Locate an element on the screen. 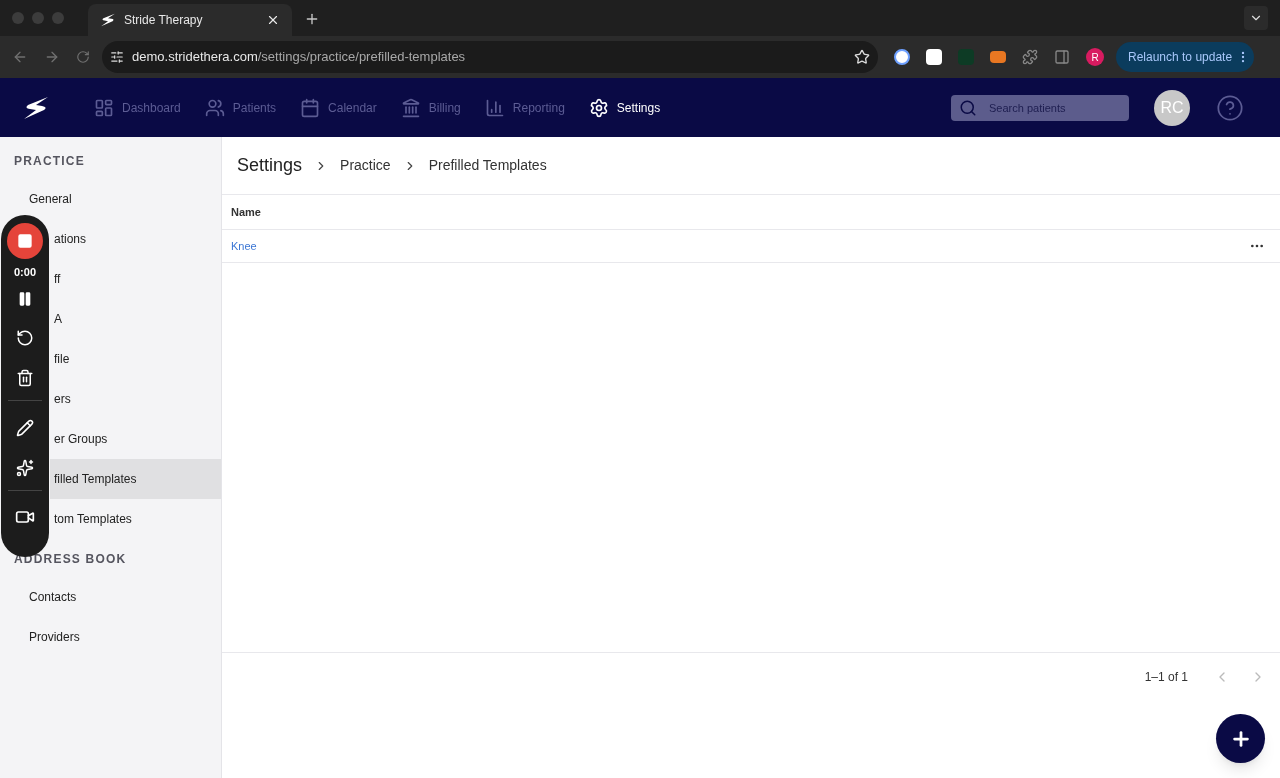  site-settings-icon is located at coordinates (117, 57).